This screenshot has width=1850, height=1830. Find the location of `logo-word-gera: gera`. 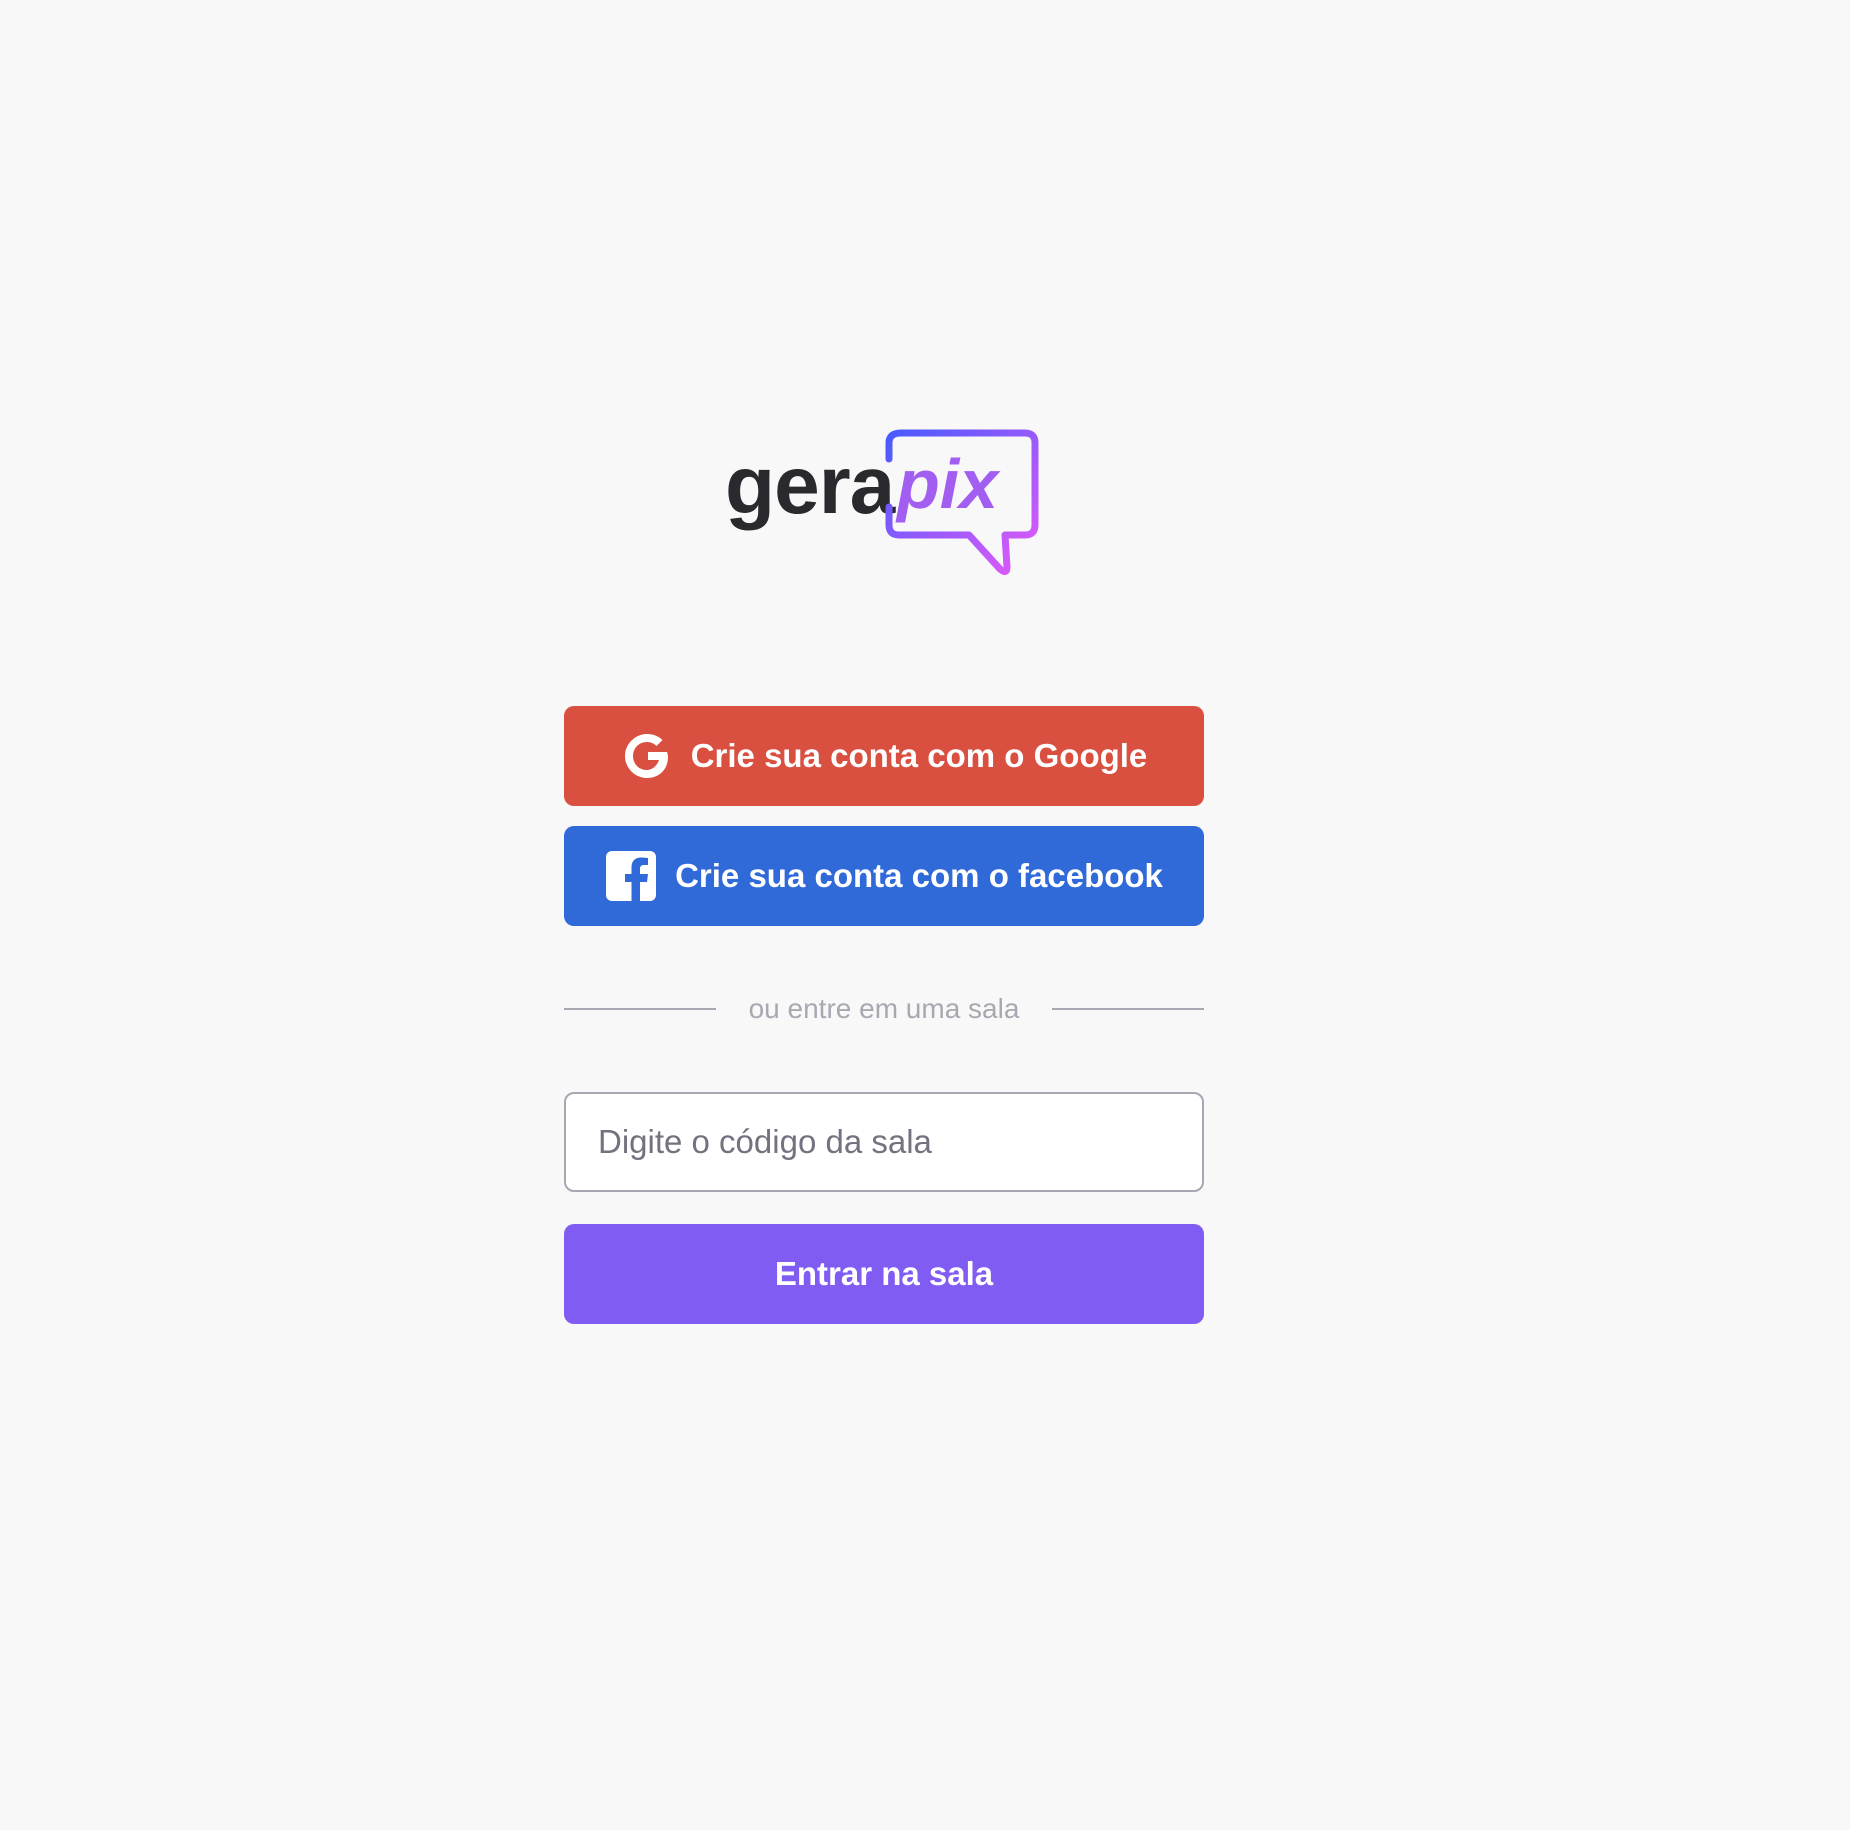

logo-word-gera: gera is located at coordinates (810, 485).